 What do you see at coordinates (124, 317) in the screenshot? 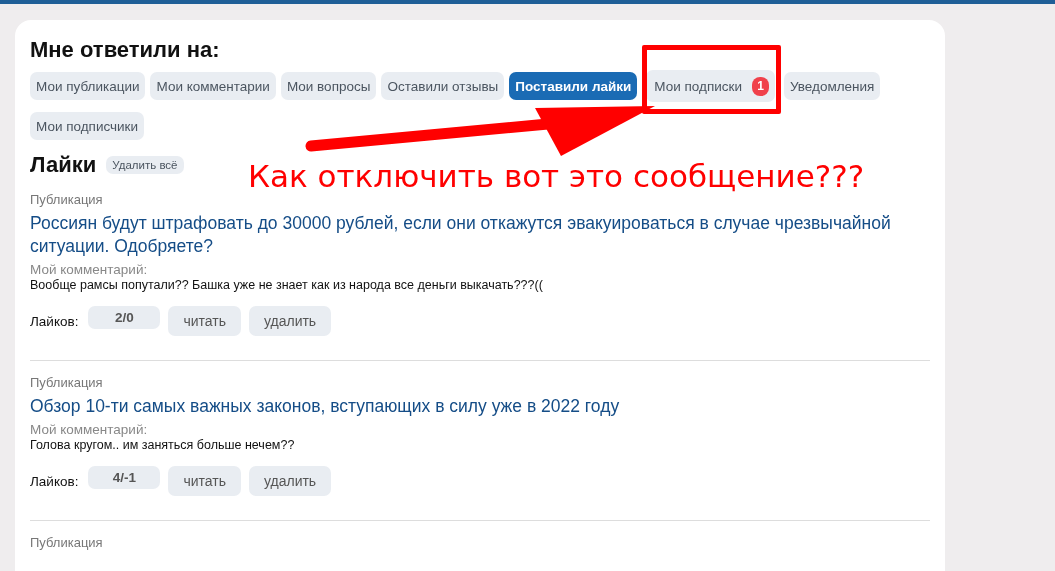
I see `likes-count: 2/0` at bounding box center [124, 317].